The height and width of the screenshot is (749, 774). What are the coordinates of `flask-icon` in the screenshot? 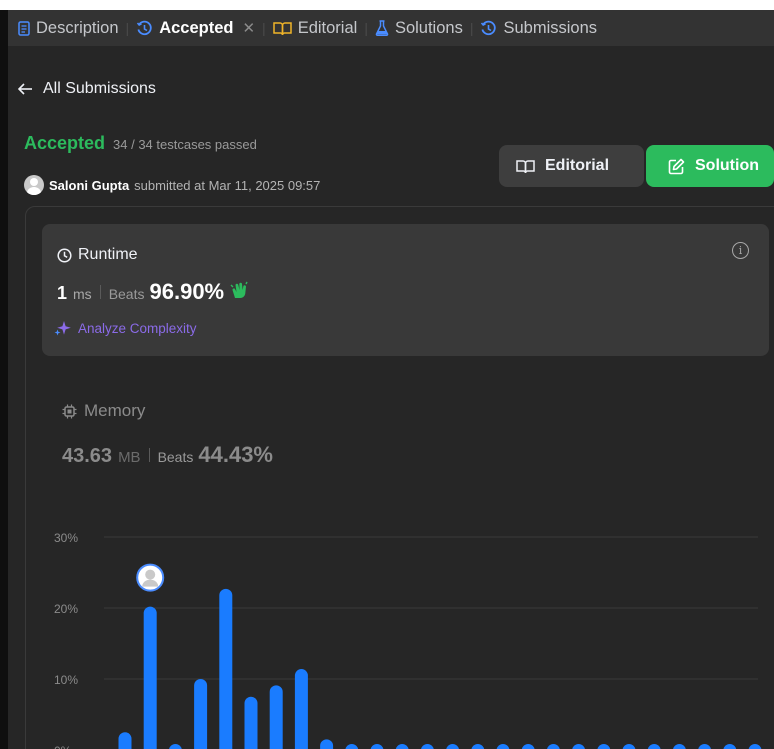 It's located at (382, 28).